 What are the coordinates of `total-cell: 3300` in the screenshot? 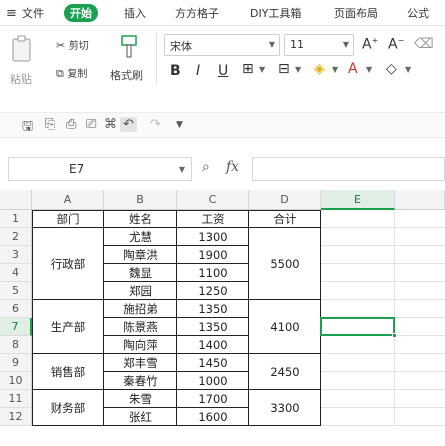 It's located at (285, 408).